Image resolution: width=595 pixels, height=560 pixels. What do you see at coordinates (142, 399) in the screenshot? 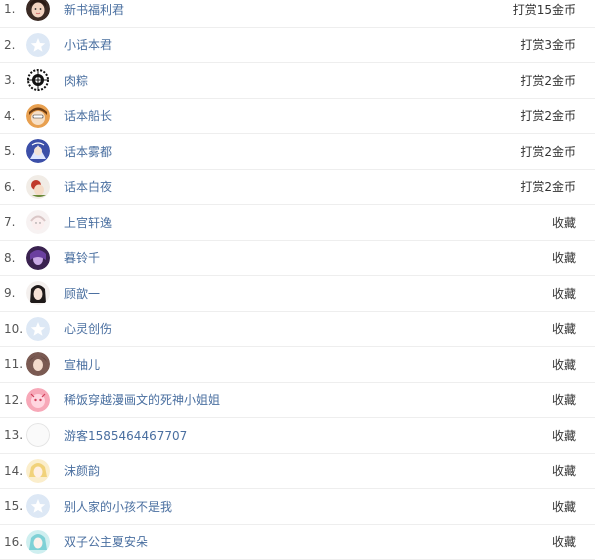
I see `user-name-link: 稀饭穿越漫画文的死神小姐姐` at bounding box center [142, 399].